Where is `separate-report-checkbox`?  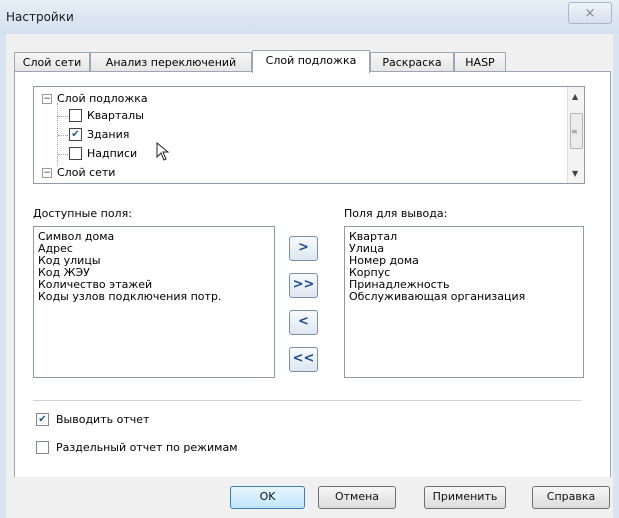
separate-report-checkbox is located at coordinates (42, 447).